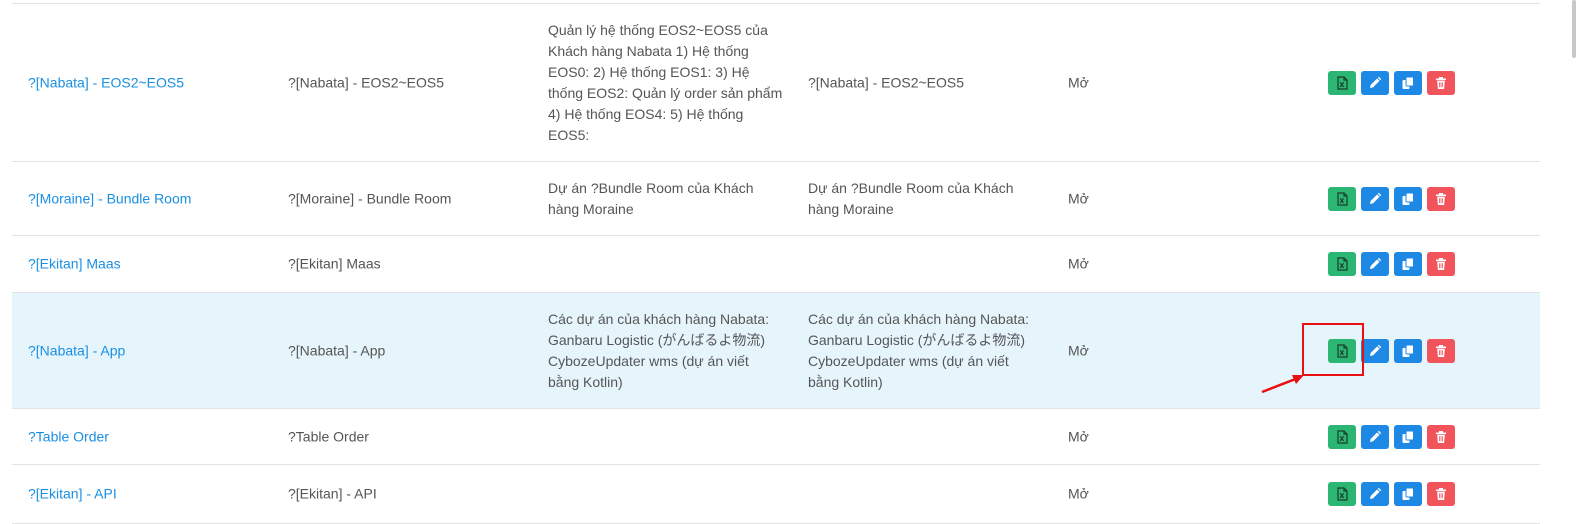 This screenshot has width=1581, height=524. Describe the element at coordinates (1282, 384) in the screenshot. I see `annotation-arrow` at that location.